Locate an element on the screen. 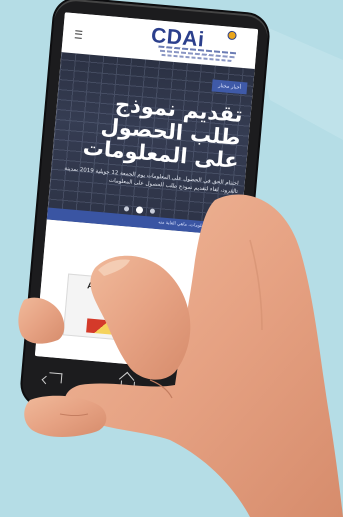 The image size is (343, 517). home-icon is located at coordinates (127, 386).